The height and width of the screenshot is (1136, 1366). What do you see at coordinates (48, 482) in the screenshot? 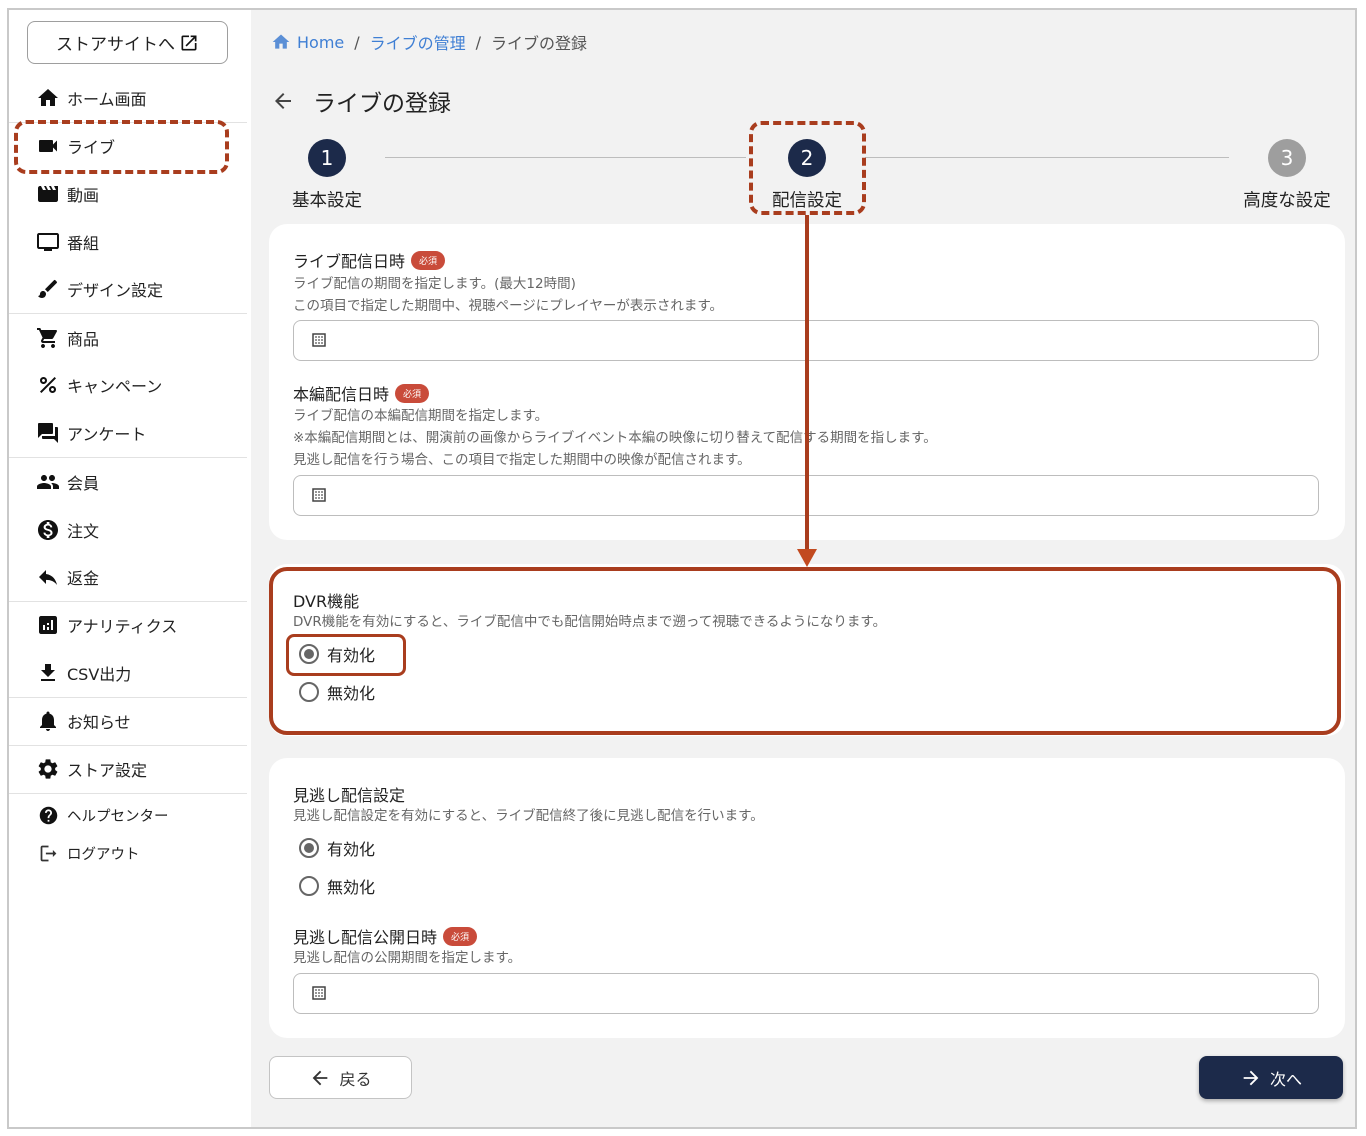
I see `people-icon` at bounding box center [48, 482].